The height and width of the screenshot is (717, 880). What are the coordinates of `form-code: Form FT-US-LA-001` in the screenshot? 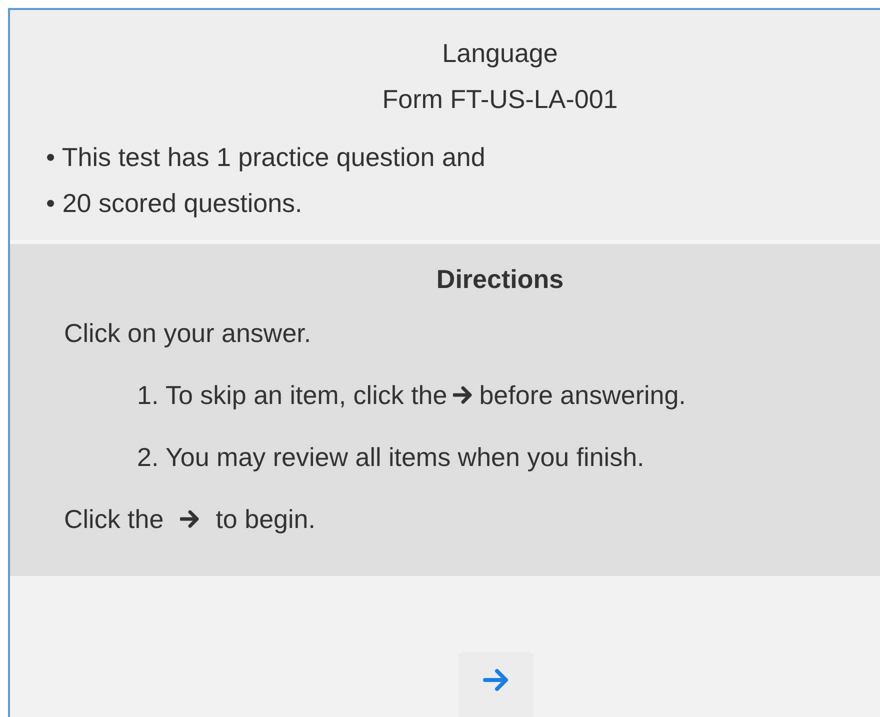 It's located at (500, 99).